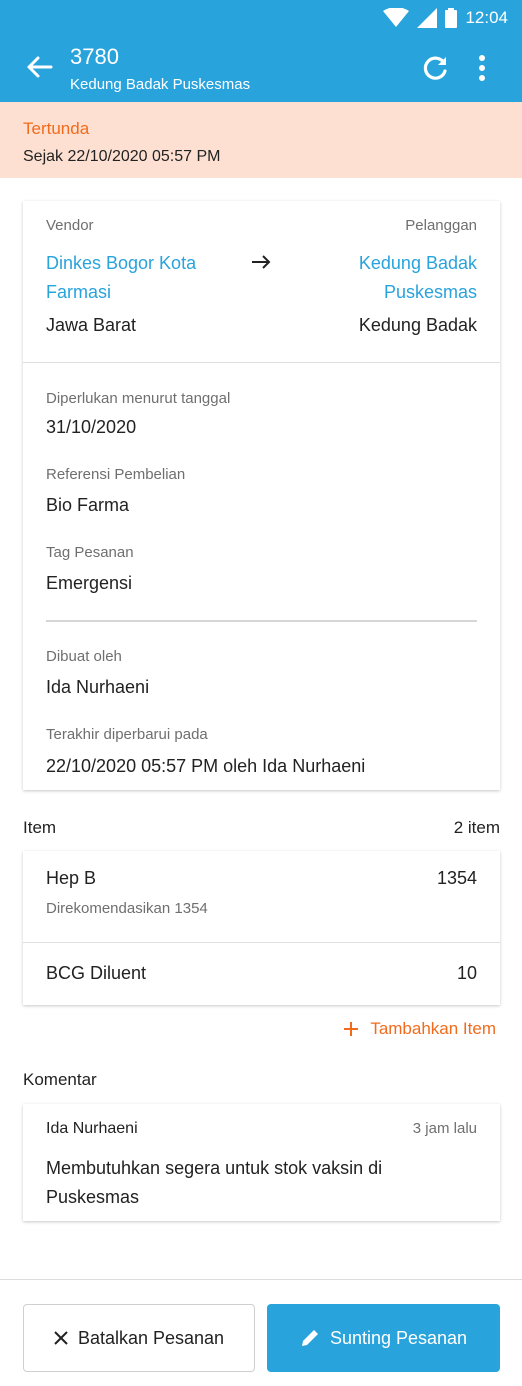 Image resolution: width=522 pixels, height=1386 pixels. What do you see at coordinates (396, 17) in the screenshot?
I see `wifi-icon` at bounding box center [396, 17].